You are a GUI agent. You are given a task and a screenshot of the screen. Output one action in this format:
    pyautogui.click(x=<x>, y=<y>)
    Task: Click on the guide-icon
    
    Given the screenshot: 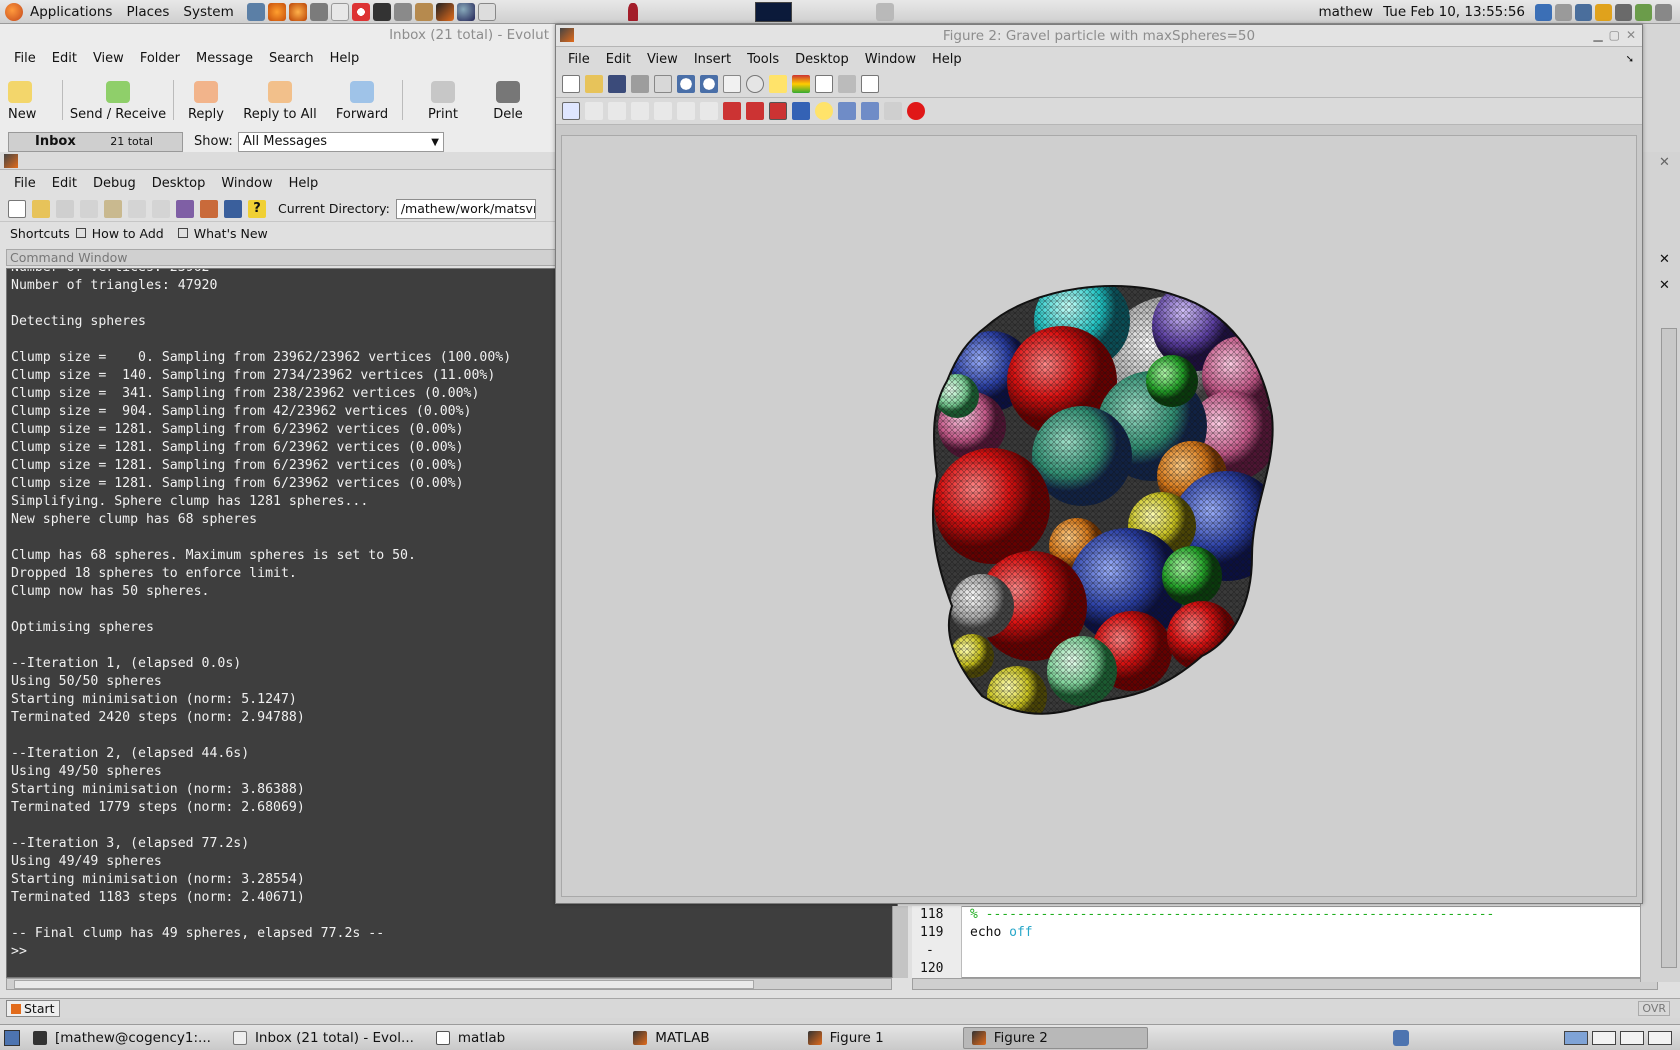 What is the action you would take?
    pyautogui.click(x=209, y=208)
    